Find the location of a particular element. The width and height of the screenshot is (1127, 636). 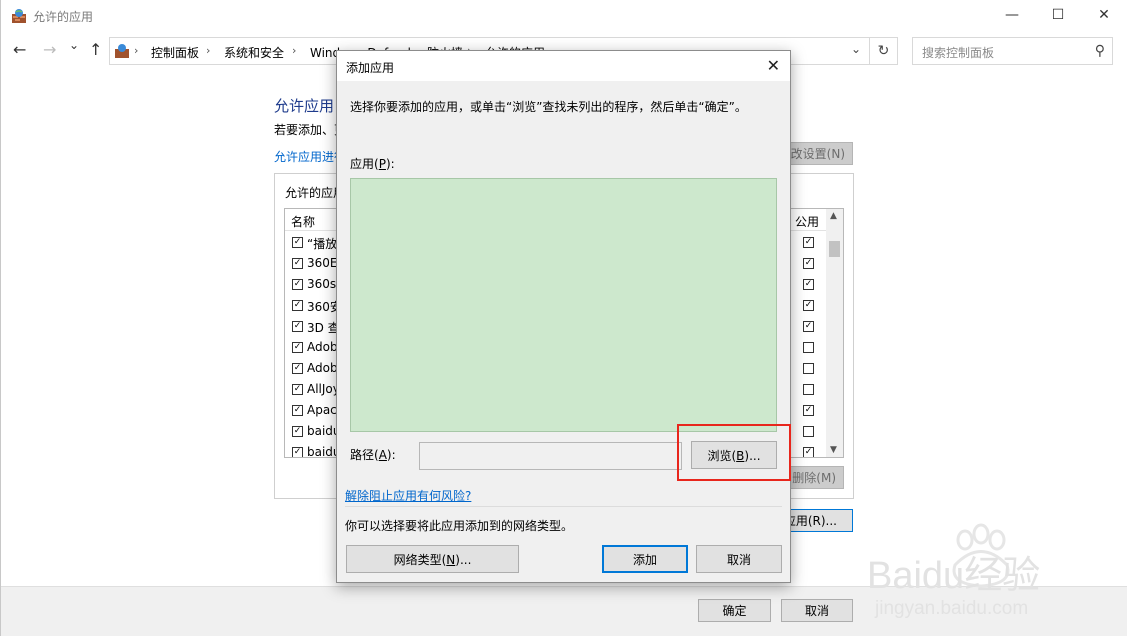

path-label-key: A is located at coordinates (382, 455).